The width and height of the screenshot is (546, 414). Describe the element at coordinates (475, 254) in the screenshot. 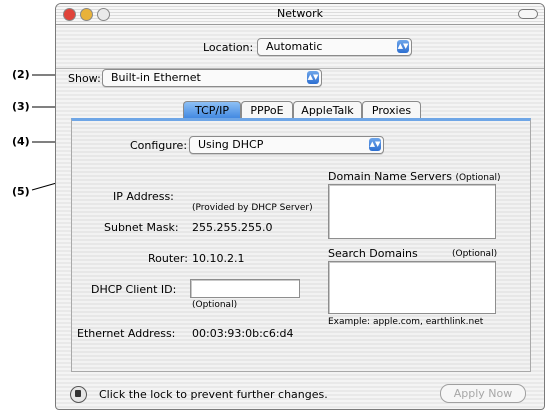

I see `search-domains-optional: (Optional)` at that location.